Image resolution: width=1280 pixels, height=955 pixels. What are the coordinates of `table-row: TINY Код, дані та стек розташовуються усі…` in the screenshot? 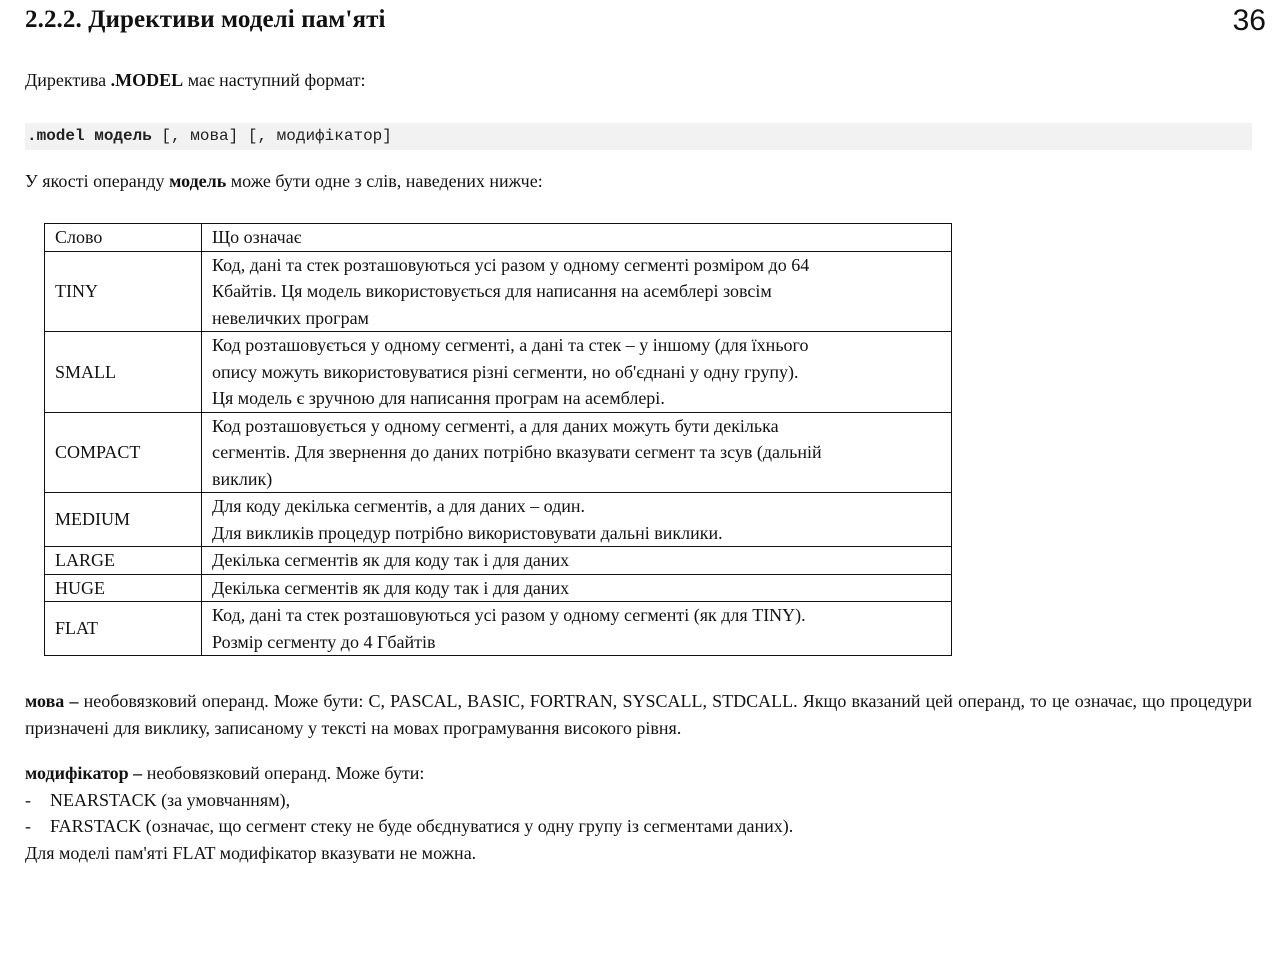 It's located at (498, 291).